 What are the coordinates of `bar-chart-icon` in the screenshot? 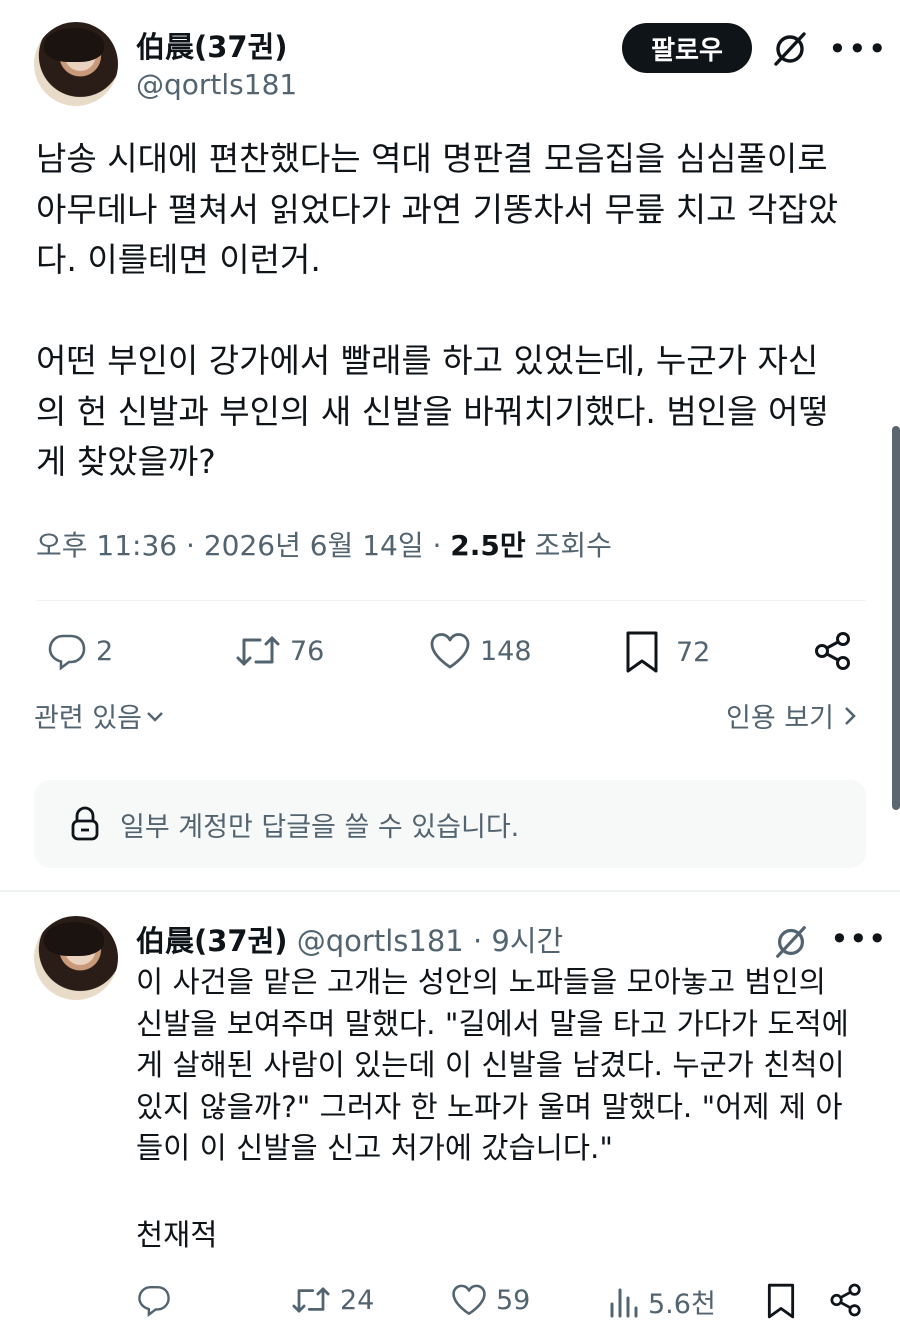 It's located at (624, 1302).